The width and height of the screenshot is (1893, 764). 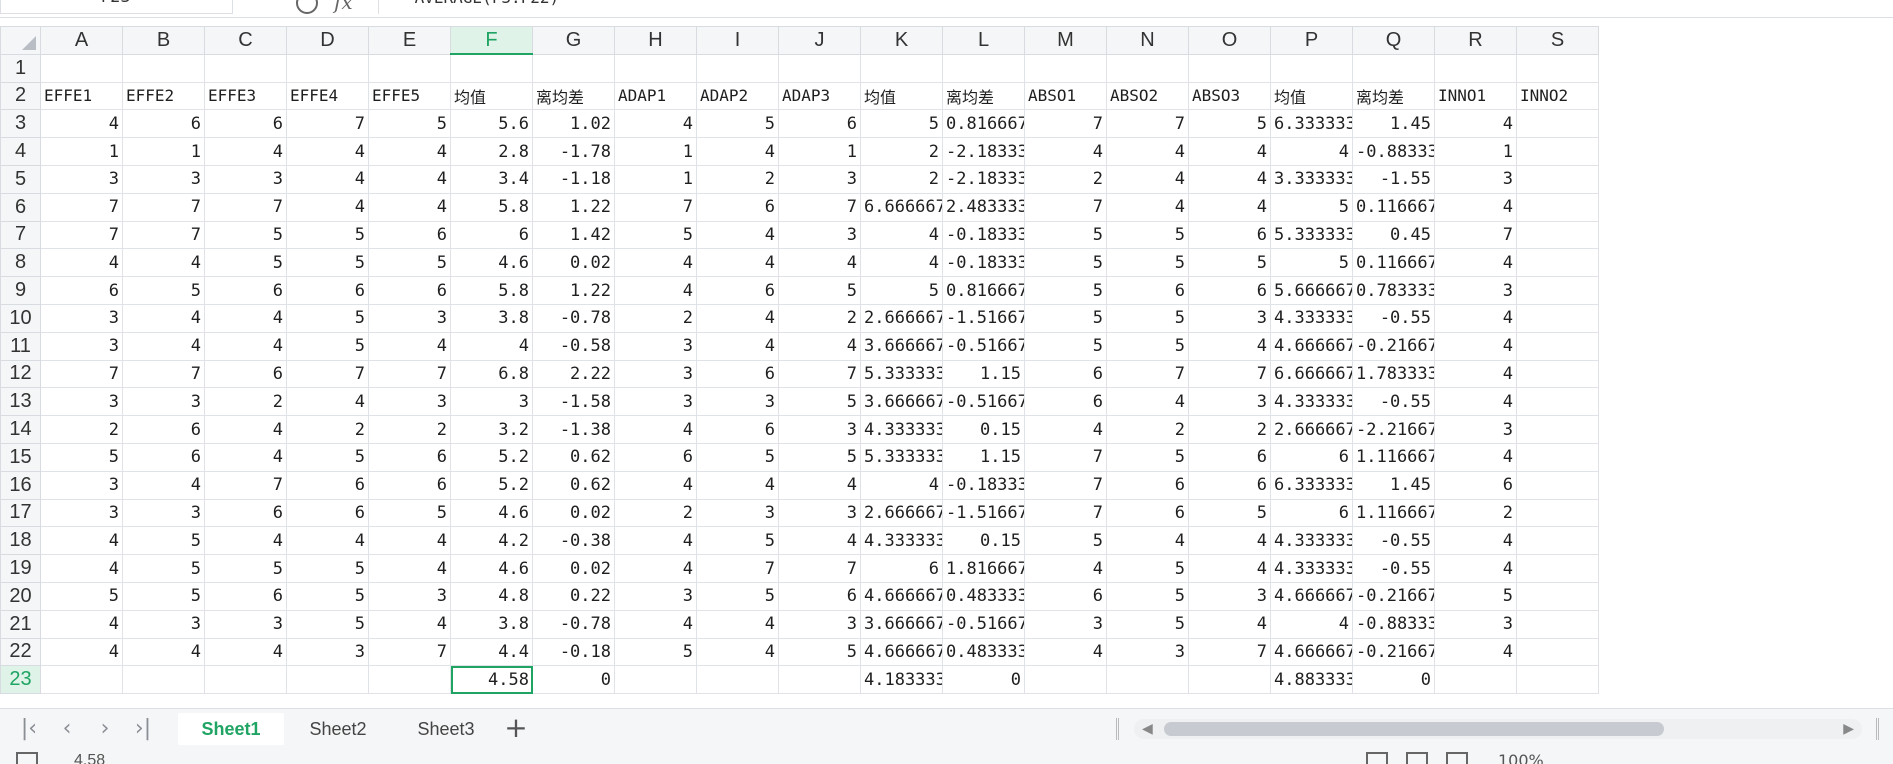 I want to click on column-header-f: F, so click(x=491, y=41).